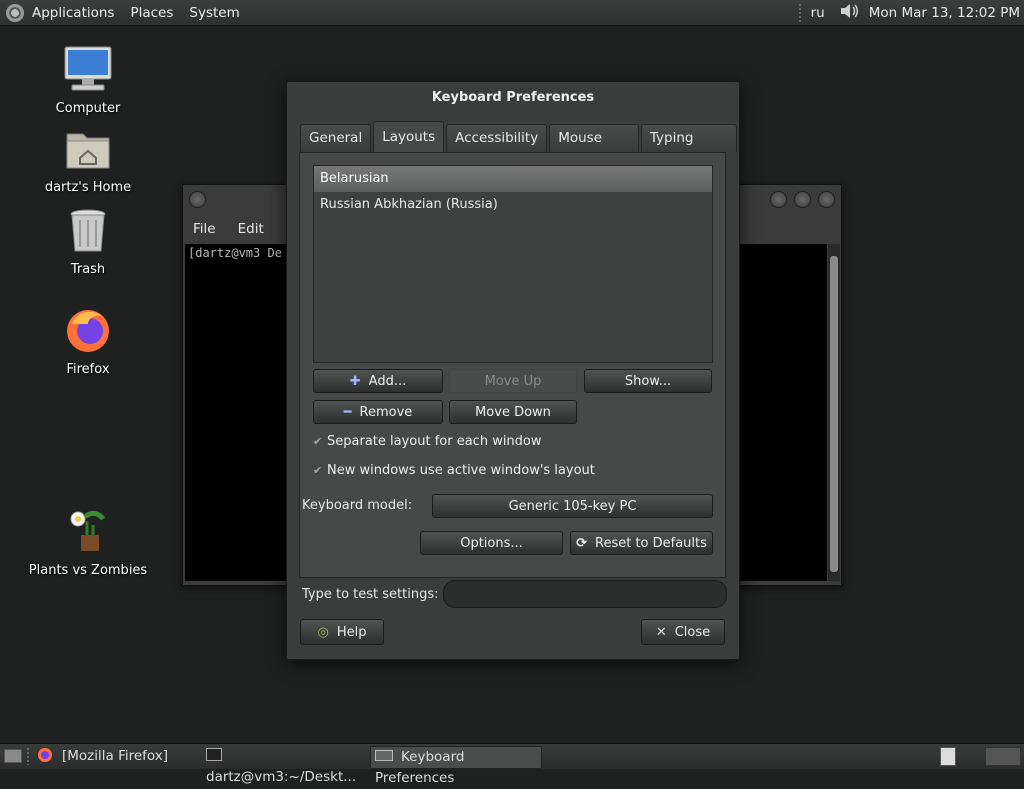 The width and height of the screenshot is (1024, 789). What do you see at coordinates (88, 570) in the screenshot?
I see `desktop-icon-label: Plants vs Zombies` at bounding box center [88, 570].